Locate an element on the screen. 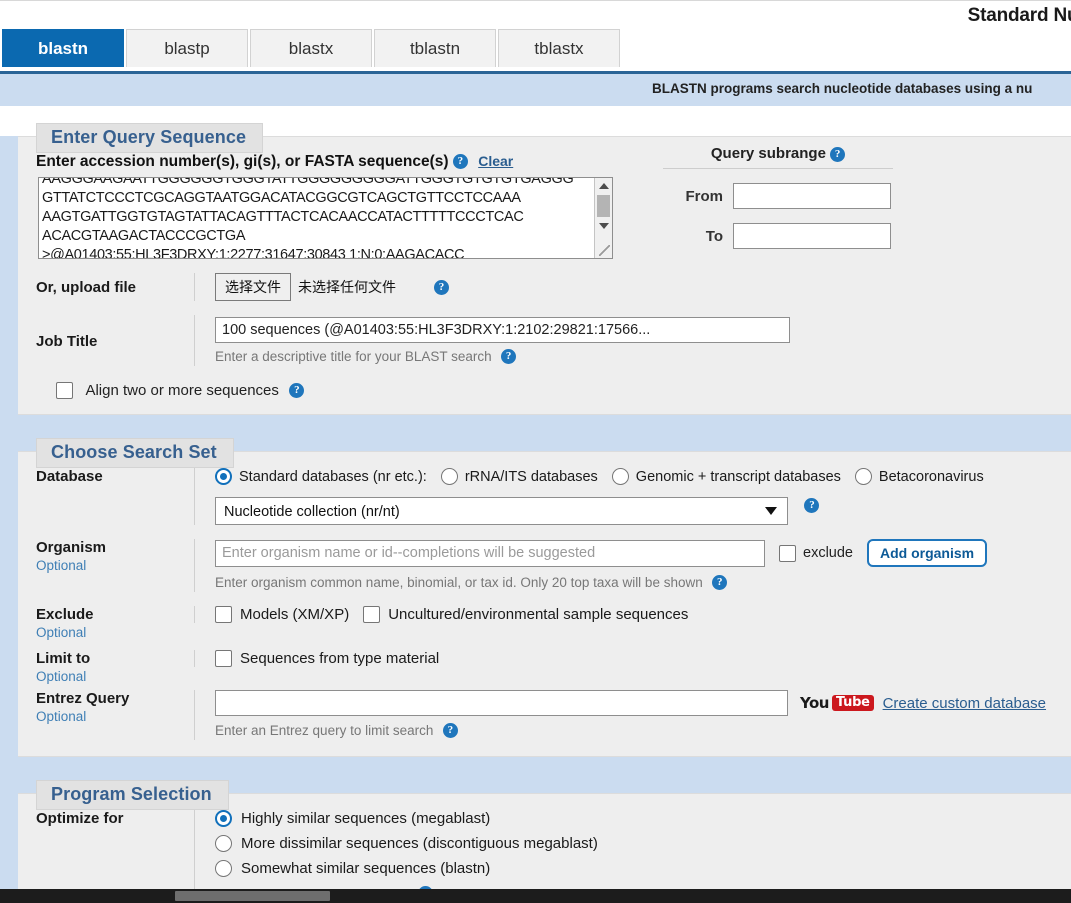 This screenshot has height=903, width=1071. job-title-input is located at coordinates (502, 330).